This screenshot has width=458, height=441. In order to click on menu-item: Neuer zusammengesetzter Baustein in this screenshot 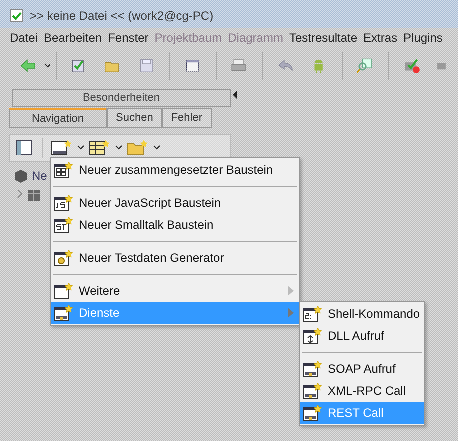, I will do `click(175, 170)`.